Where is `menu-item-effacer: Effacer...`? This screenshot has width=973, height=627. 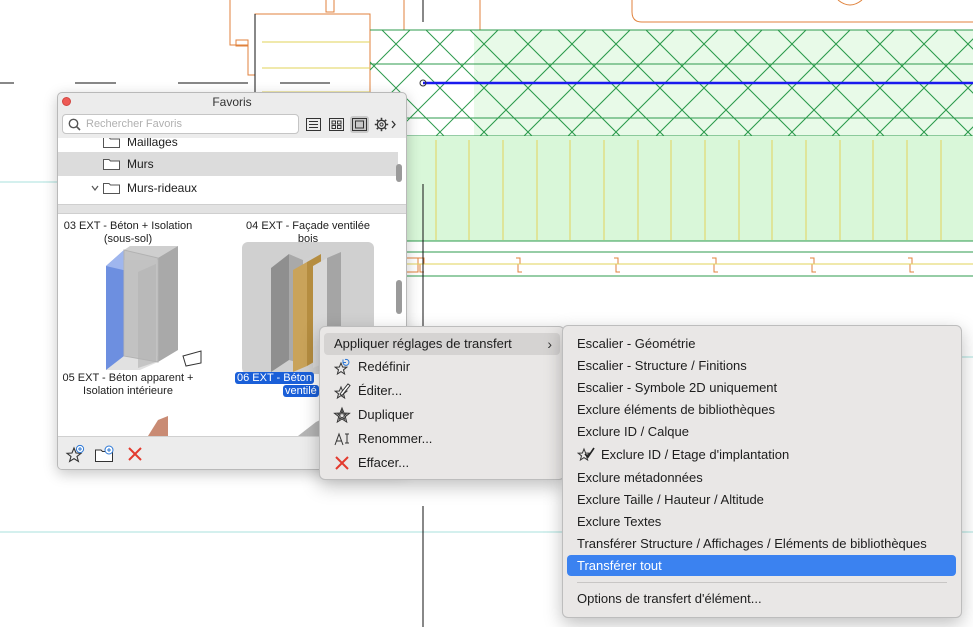 menu-item-effacer: Effacer... is located at coordinates (442, 463).